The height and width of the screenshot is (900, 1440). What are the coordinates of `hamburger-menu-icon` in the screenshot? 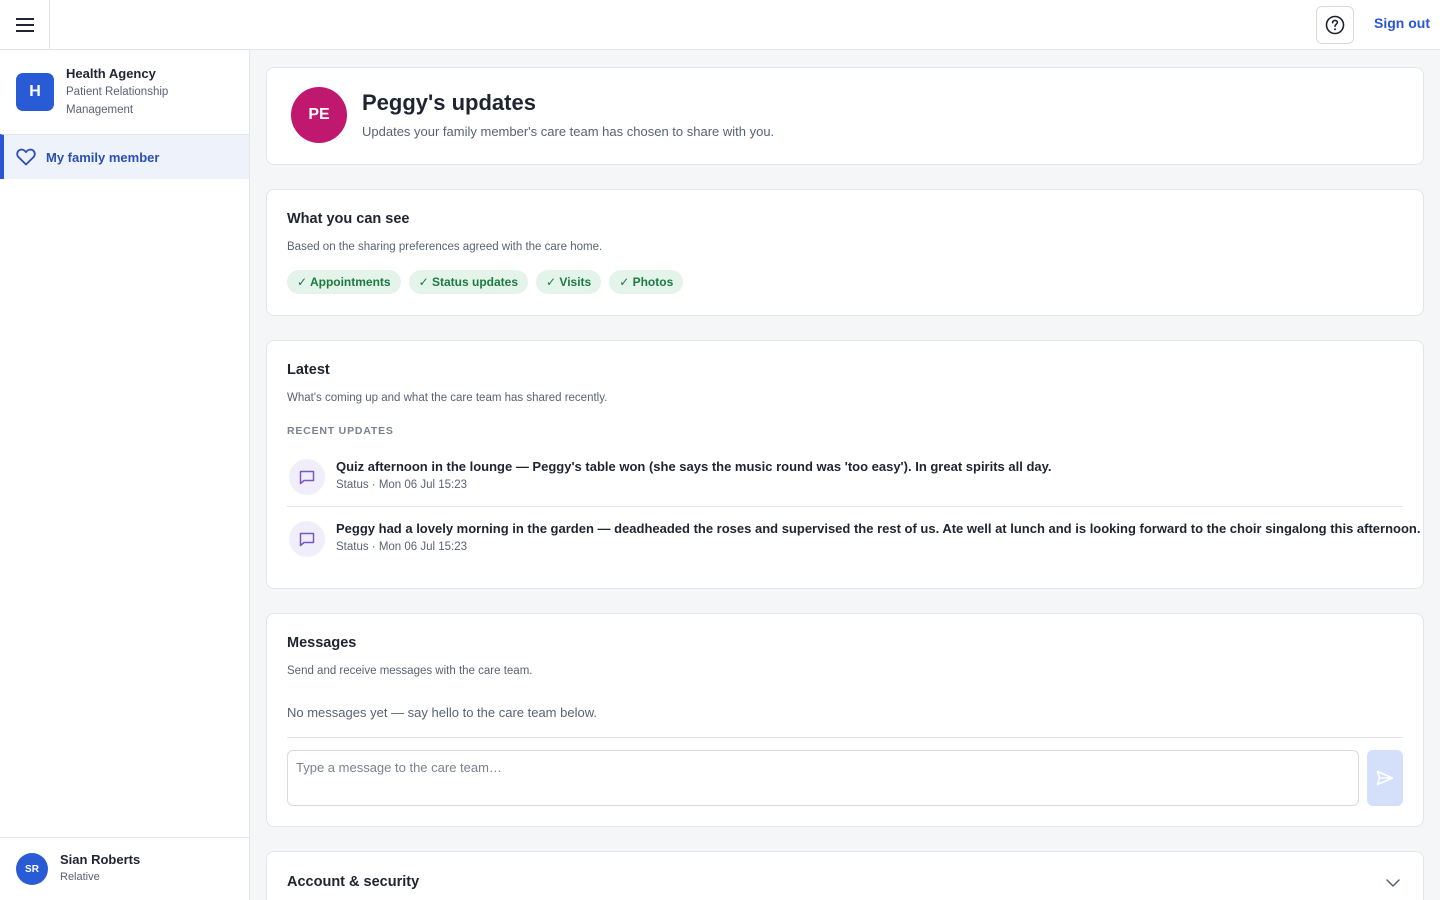 It's located at (24, 25).